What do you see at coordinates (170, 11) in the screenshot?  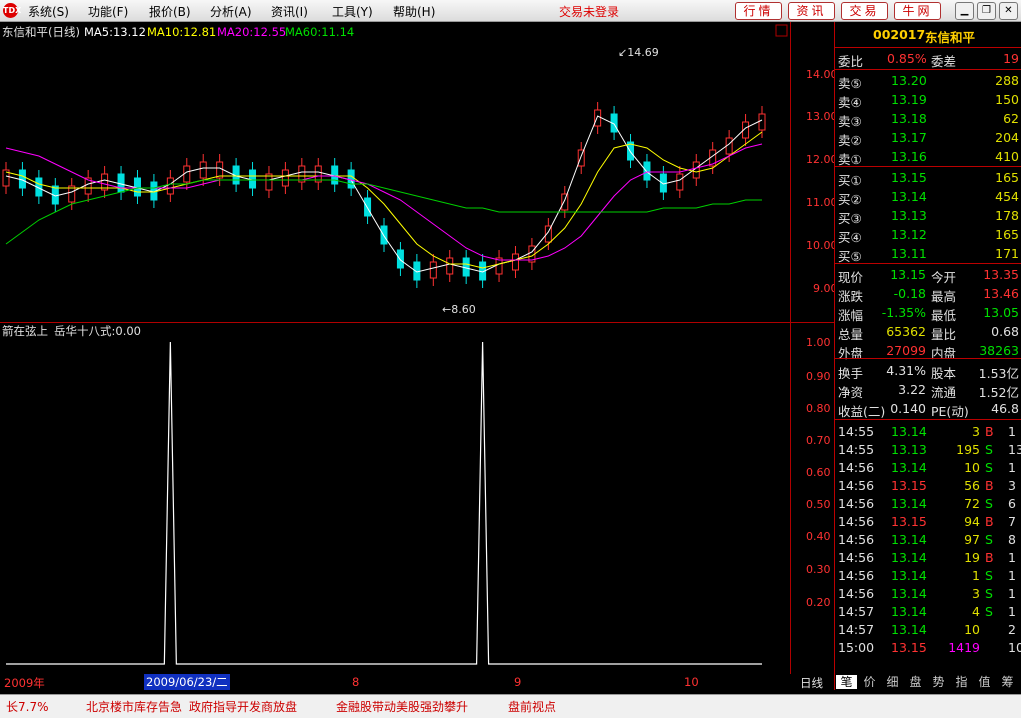 I see `menu-quote: 报价(B)` at bounding box center [170, 11].